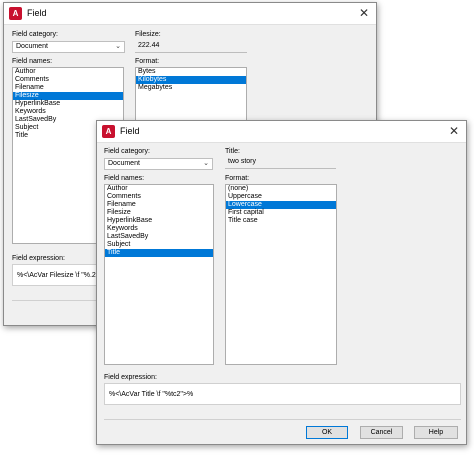  I want to click on list-item: LastSavedBy, so click(159, 237).